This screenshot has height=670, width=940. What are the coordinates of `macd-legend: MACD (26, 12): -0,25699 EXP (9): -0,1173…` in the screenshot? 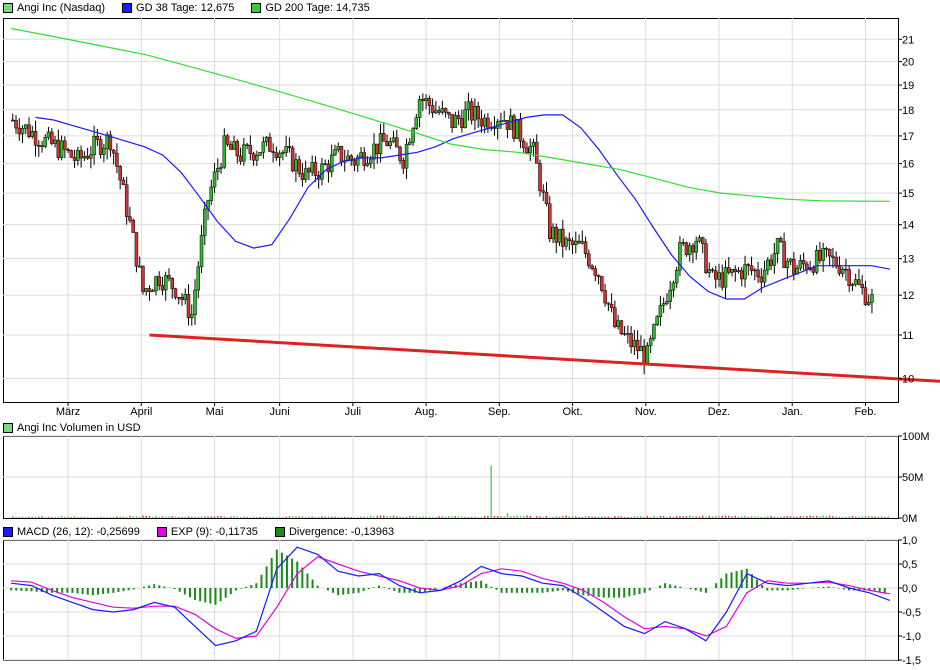 It's located at (204, 532).